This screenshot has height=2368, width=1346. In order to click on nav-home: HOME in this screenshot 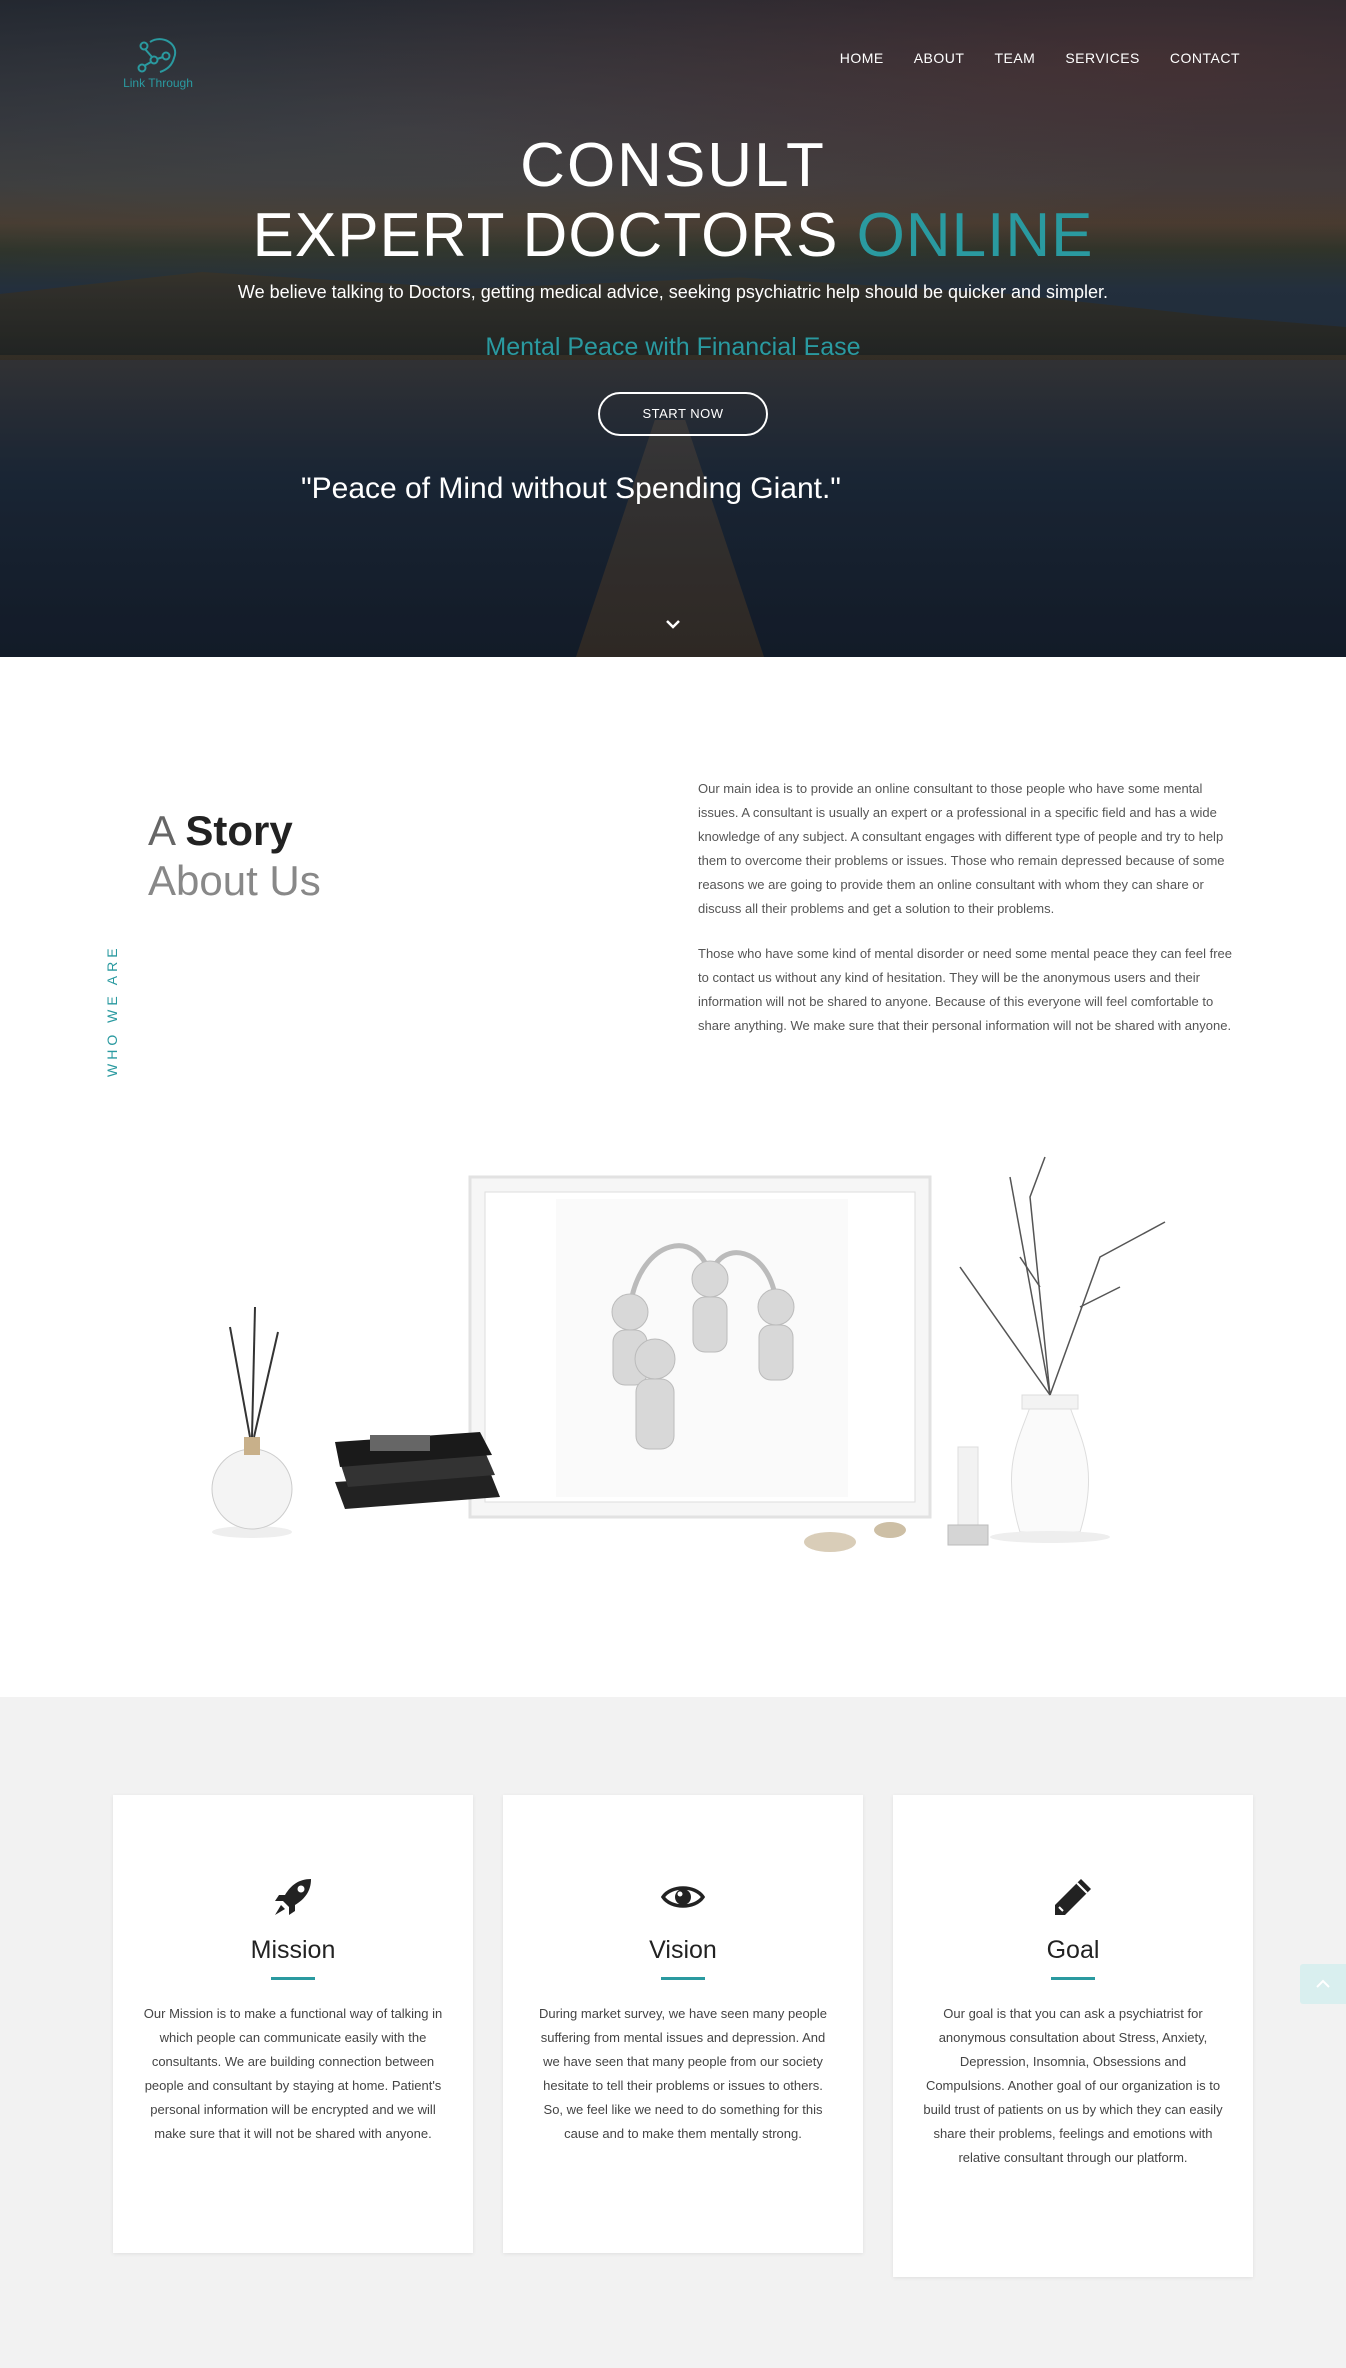, I will do `click(862, 58)`.